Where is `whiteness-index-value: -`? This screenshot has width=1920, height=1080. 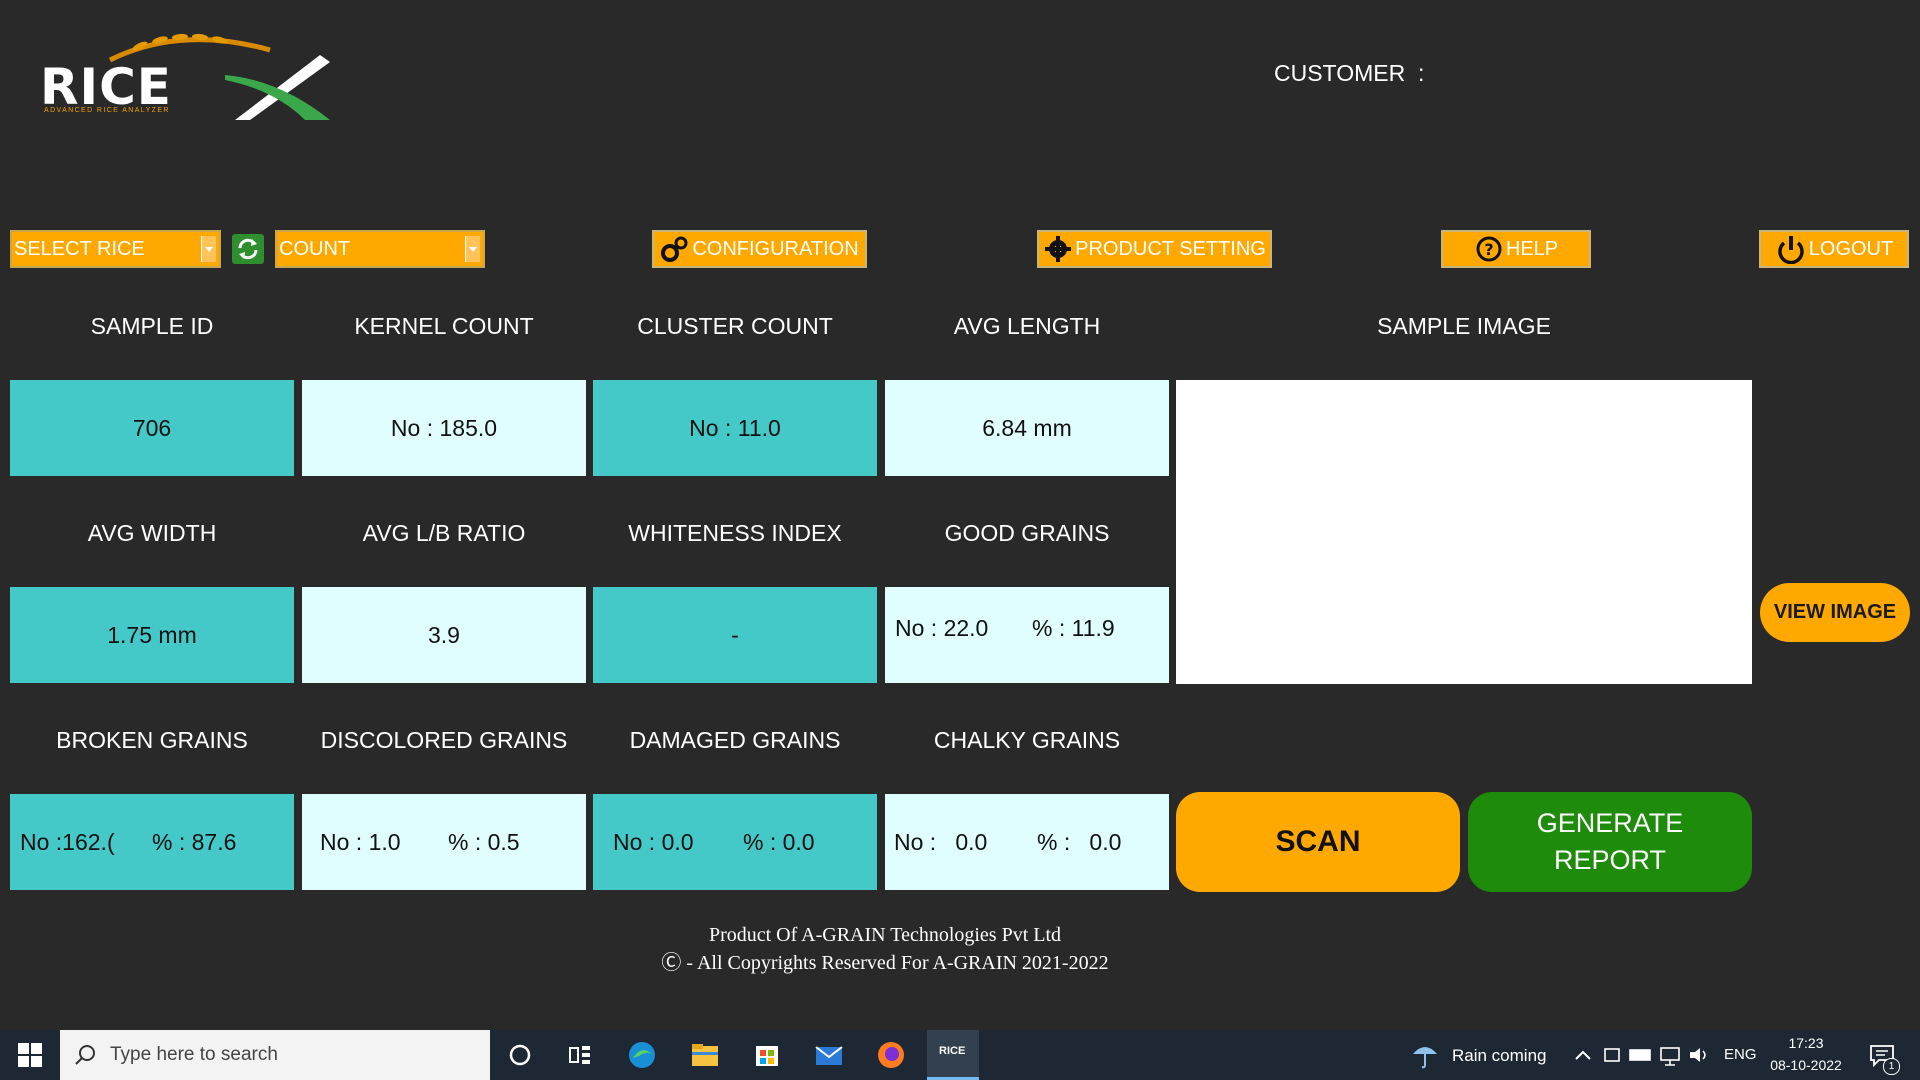 whiteness-index-value: - is located at coordinates (735, 635).